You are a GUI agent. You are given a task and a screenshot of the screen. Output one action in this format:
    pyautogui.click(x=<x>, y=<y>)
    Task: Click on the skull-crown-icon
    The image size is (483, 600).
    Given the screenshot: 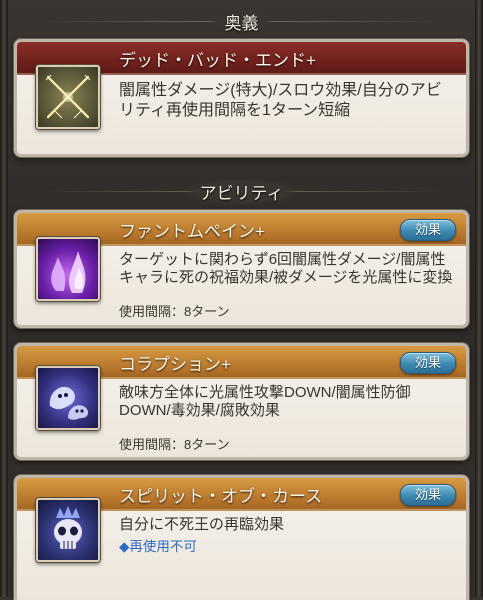 What is the action you would take?
    pyautogui.click(x=68, y=530)
    